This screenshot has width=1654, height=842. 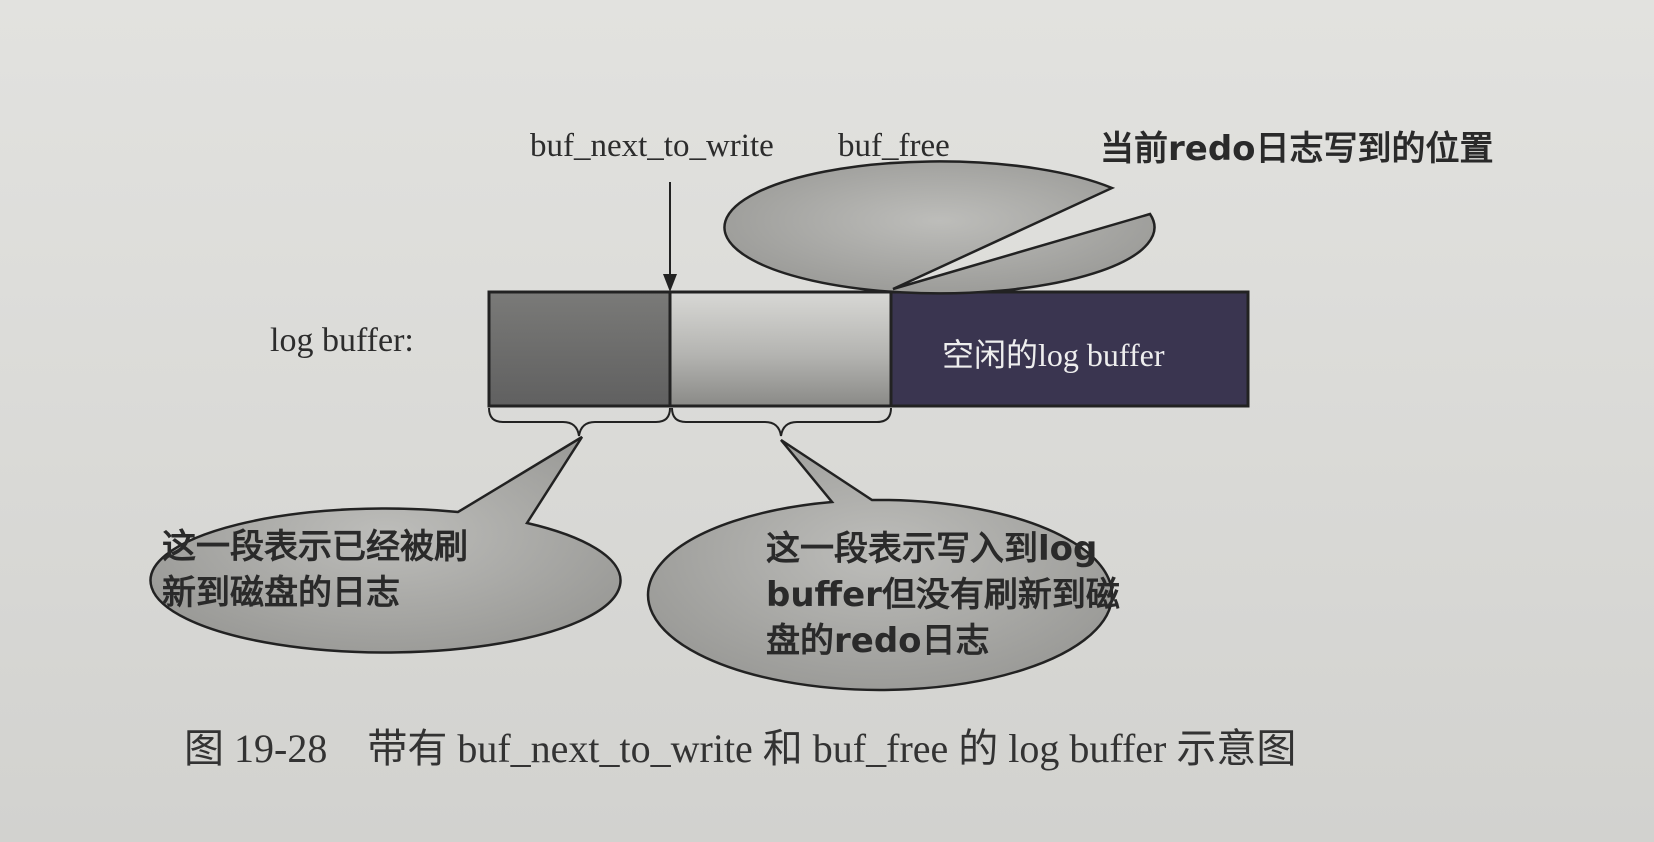 I want to click on flushed-text-line-2: 新到磁盘的日志, so click(x=281, y=593).